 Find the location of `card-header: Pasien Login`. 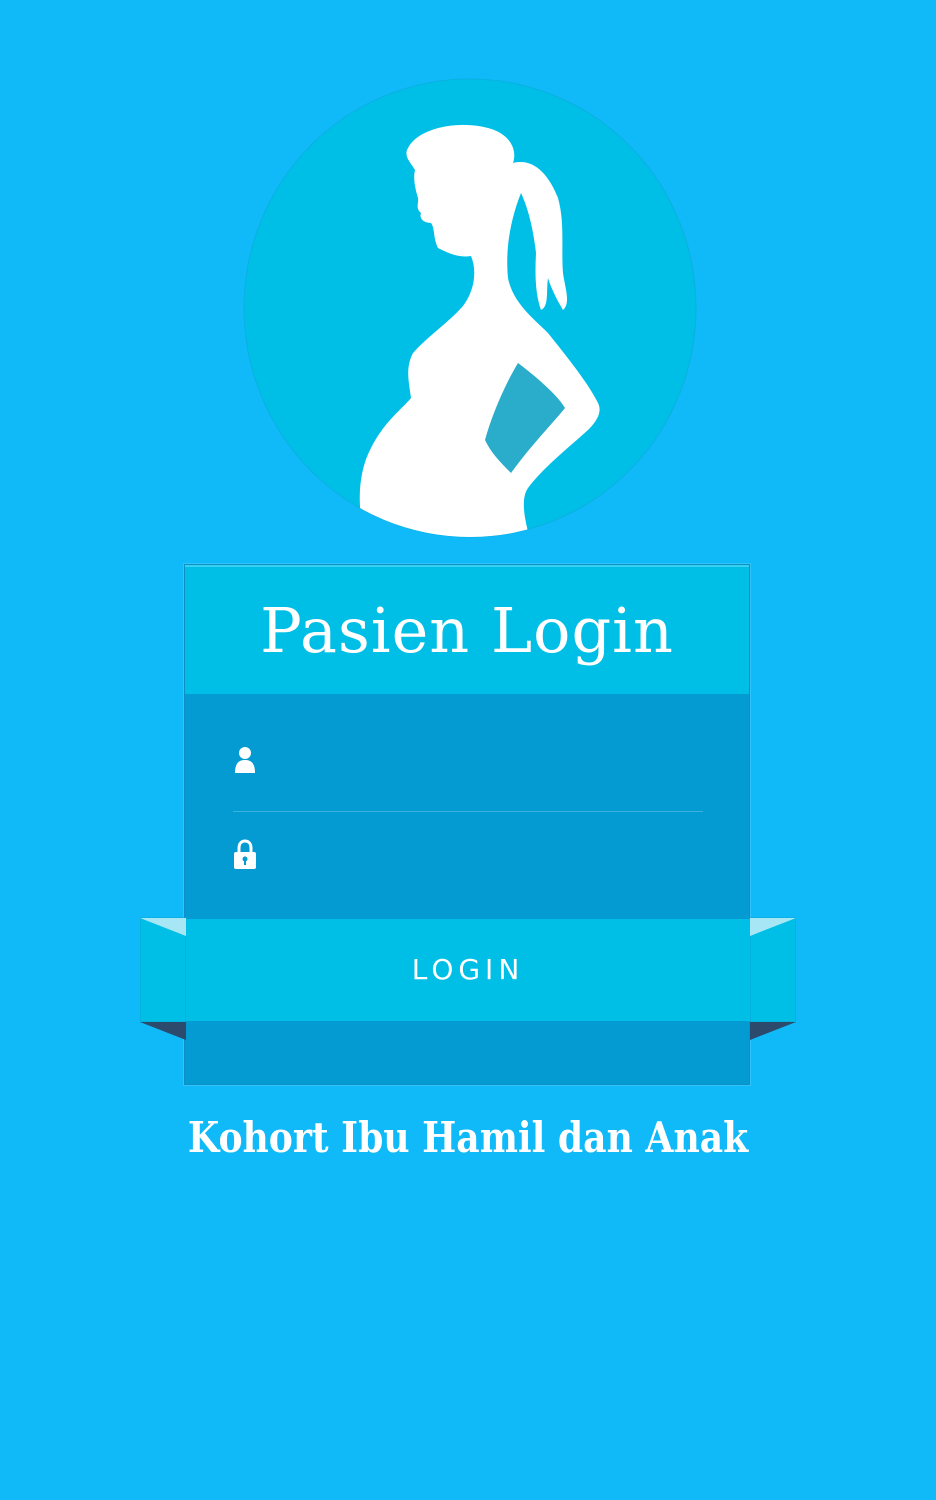

card-header: Pasien Login is located at coordinates (467, 629).